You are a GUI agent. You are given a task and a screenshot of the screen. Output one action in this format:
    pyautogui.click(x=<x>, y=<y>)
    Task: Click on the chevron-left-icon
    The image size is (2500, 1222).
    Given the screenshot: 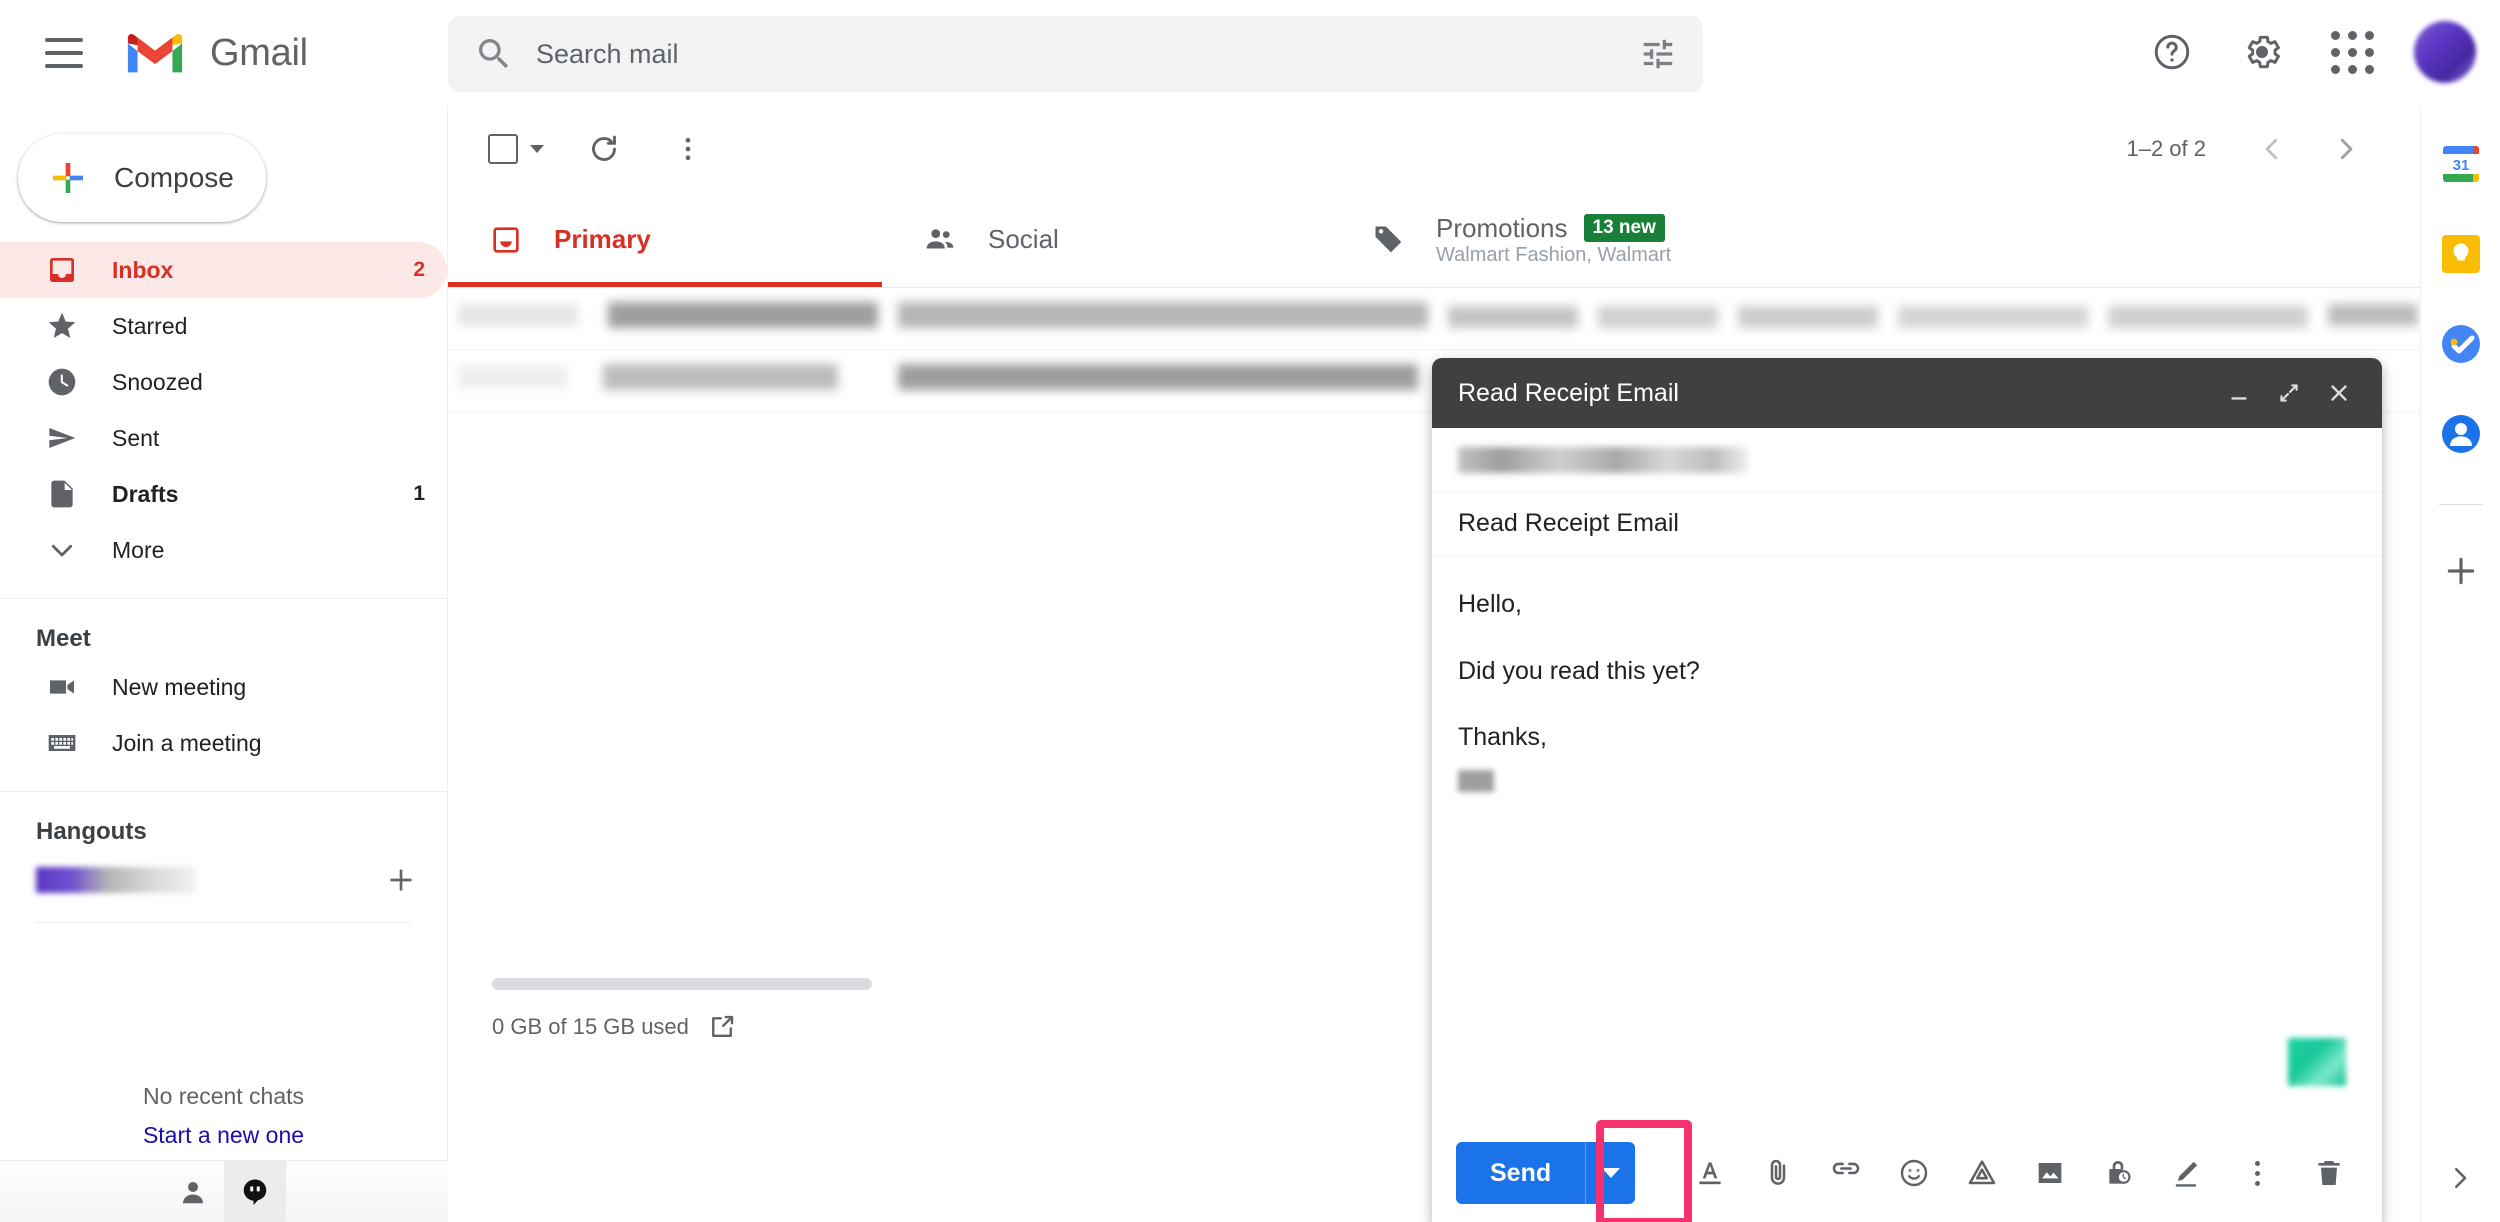 What is the action you would take?
    pyautogui.click(x=2272, y=149)
    